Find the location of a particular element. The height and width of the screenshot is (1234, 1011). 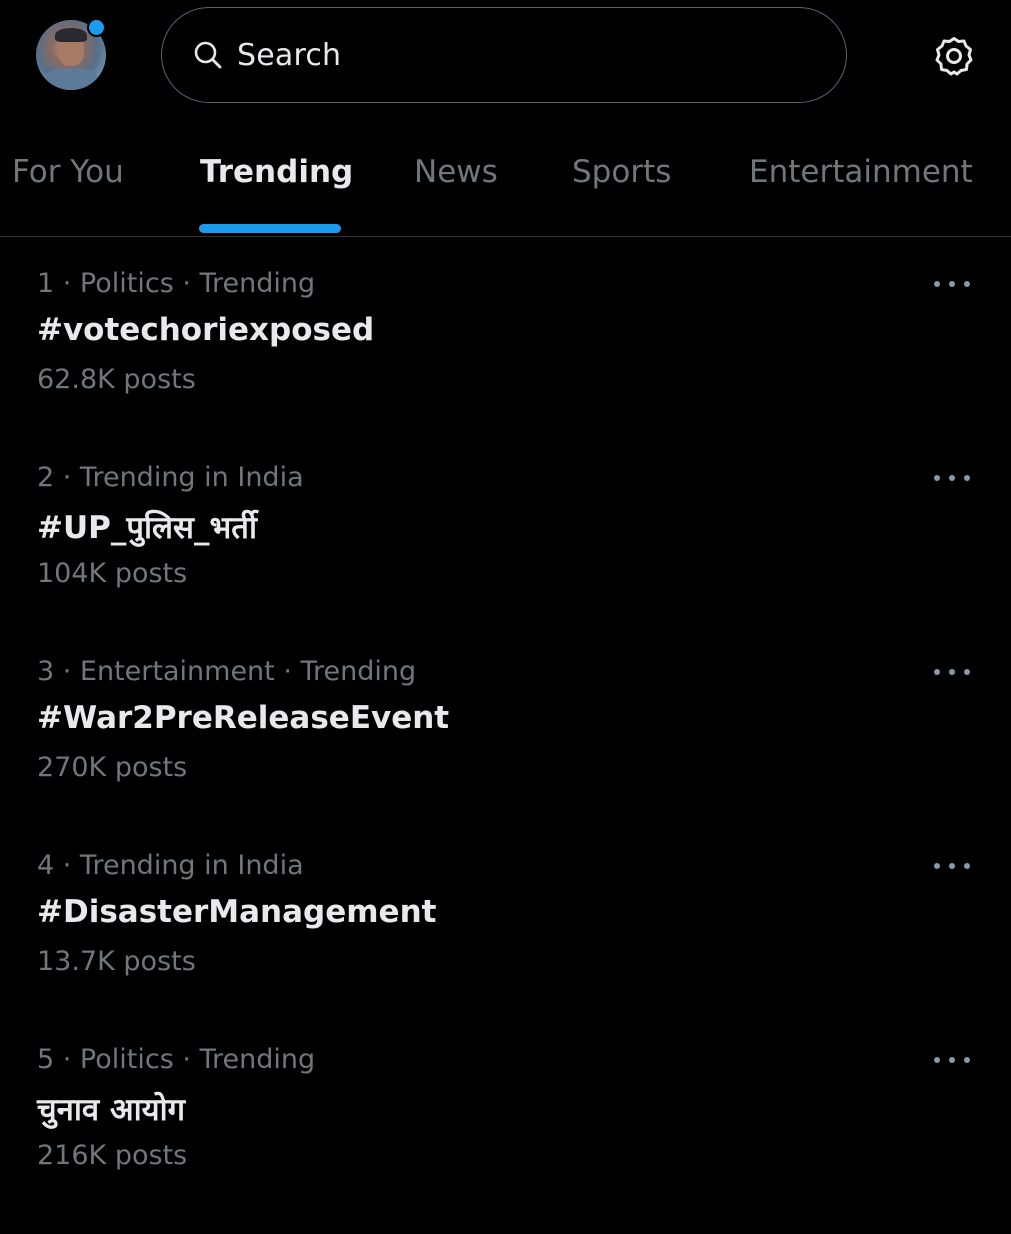

avatar-body is located at coordinates (71, 79).